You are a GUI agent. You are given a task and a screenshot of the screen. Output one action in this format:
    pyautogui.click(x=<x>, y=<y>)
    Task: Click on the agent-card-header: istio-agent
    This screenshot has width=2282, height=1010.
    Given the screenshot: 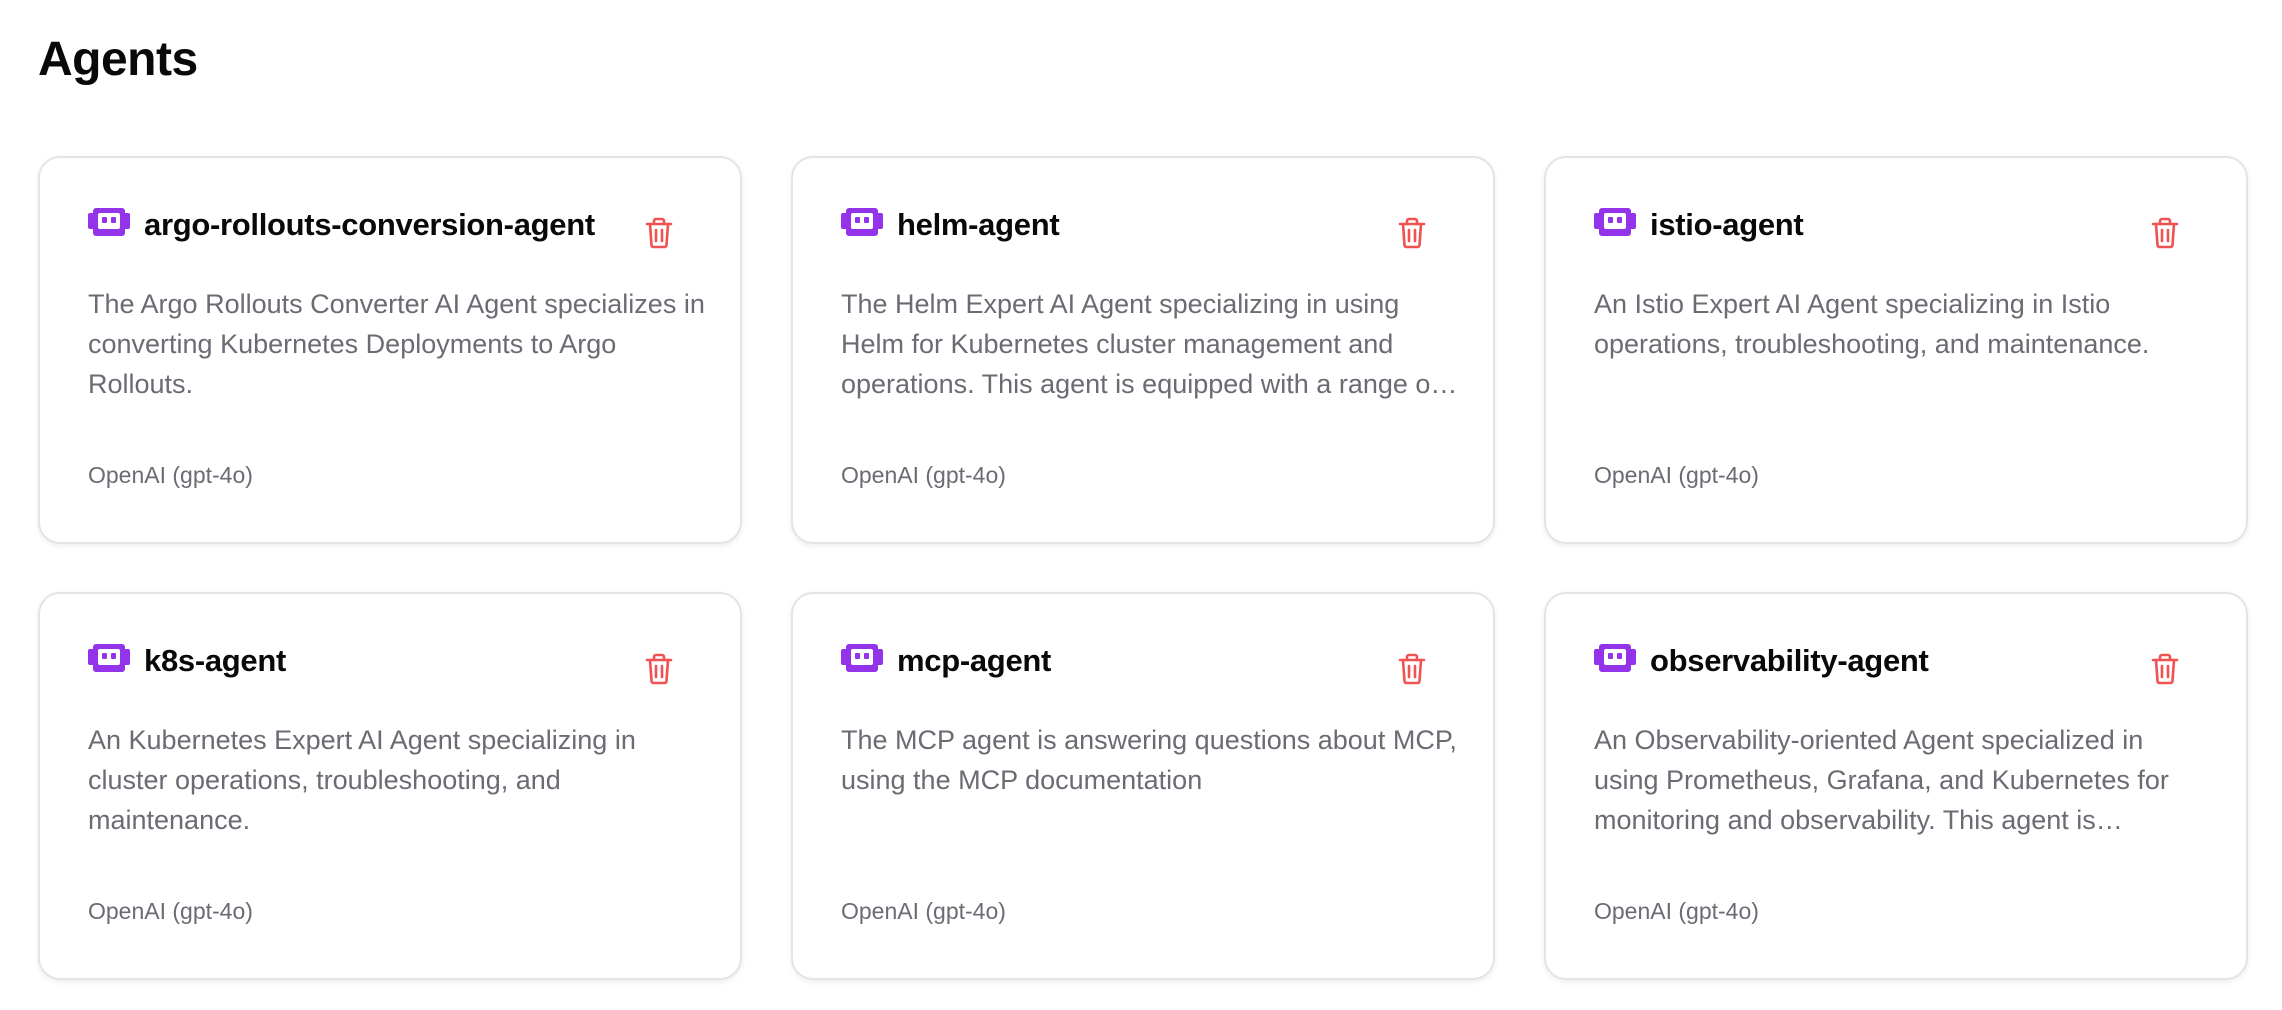 What is the action you would take?
    pyautogui.click(x=1699, y=224)
    